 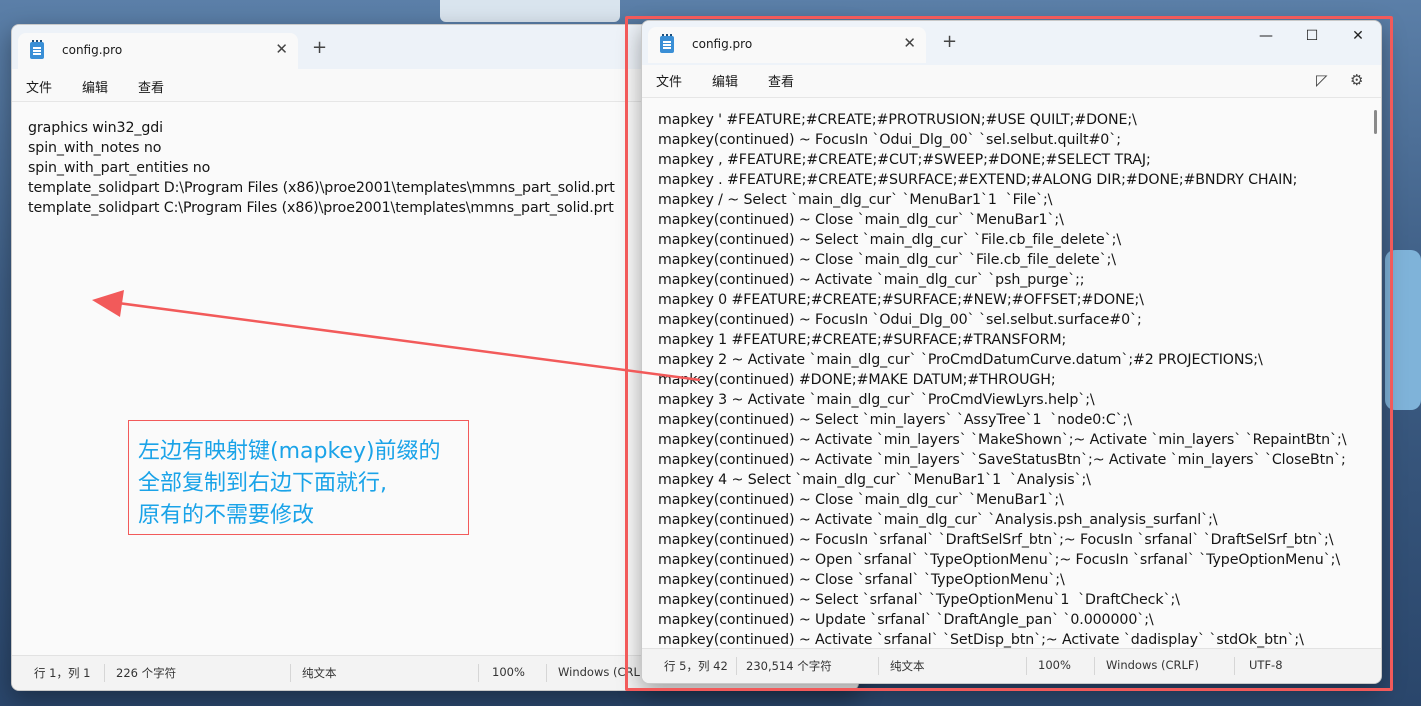 I want to click on arrow-shaft, so click(x=409, y=341).